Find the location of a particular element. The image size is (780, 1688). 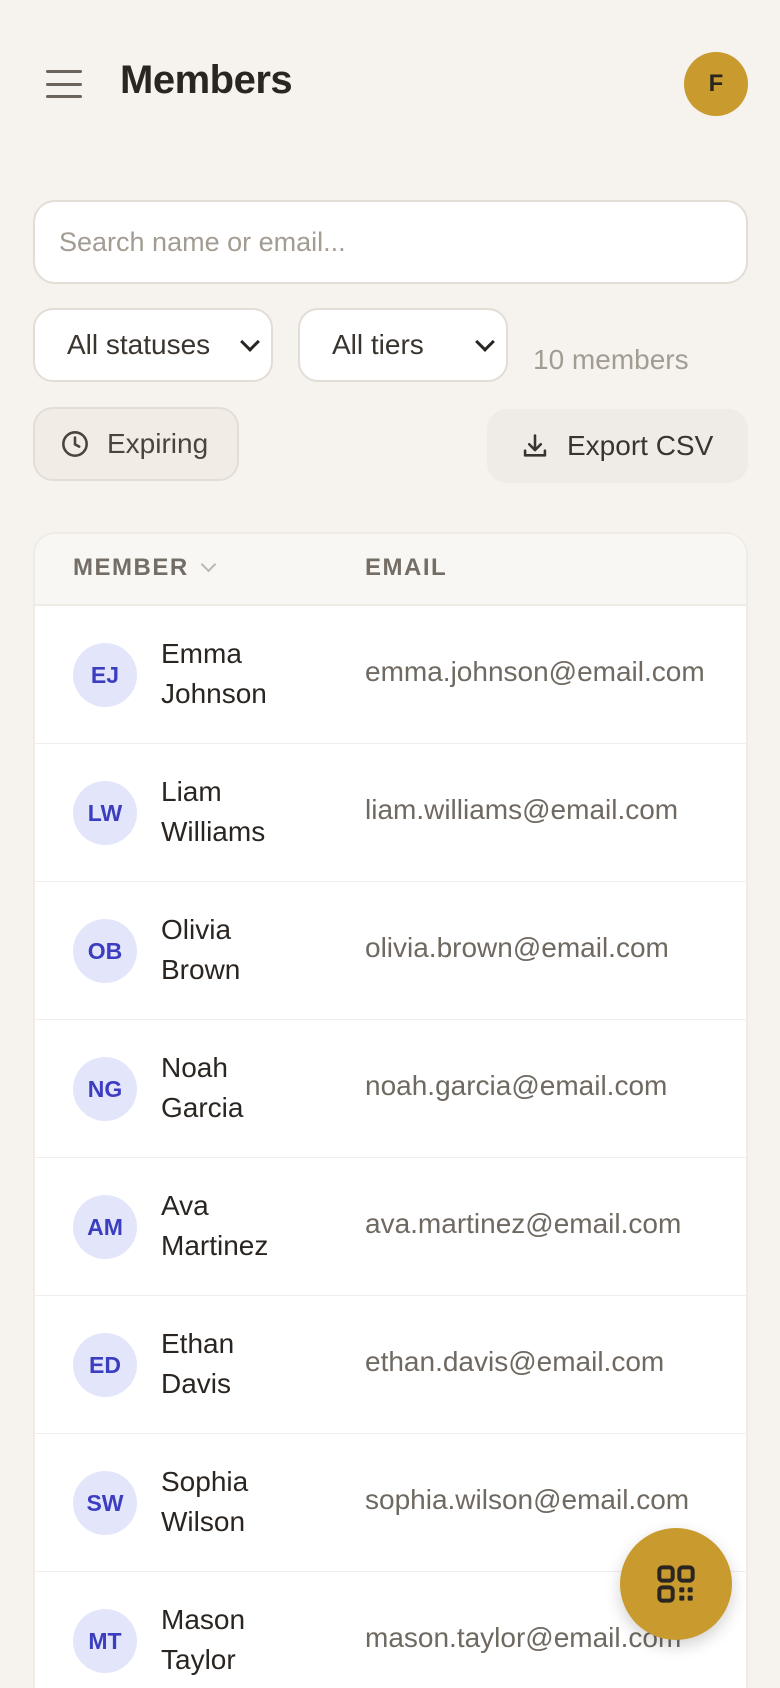

tier-filter-select: All tiers is located at coordinates (403, 345).